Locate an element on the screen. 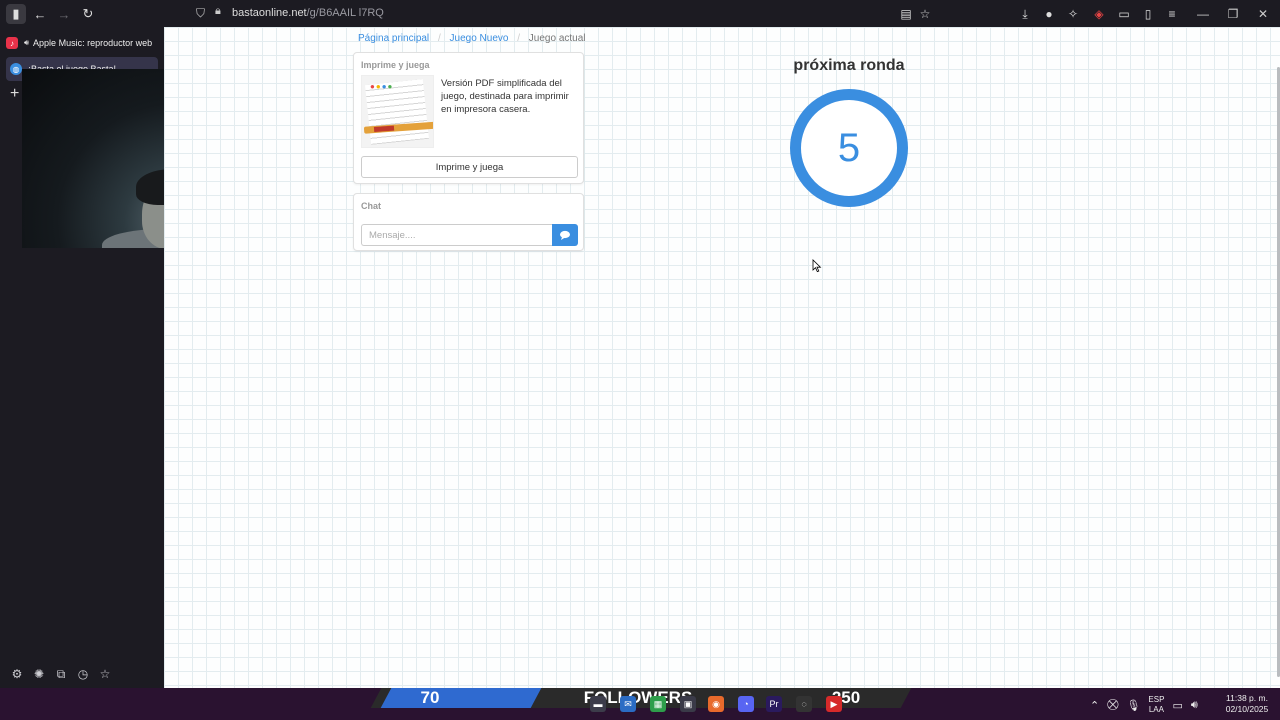 The image size is (1280, 720). back-button: ← is located at coordinates (40, 14).